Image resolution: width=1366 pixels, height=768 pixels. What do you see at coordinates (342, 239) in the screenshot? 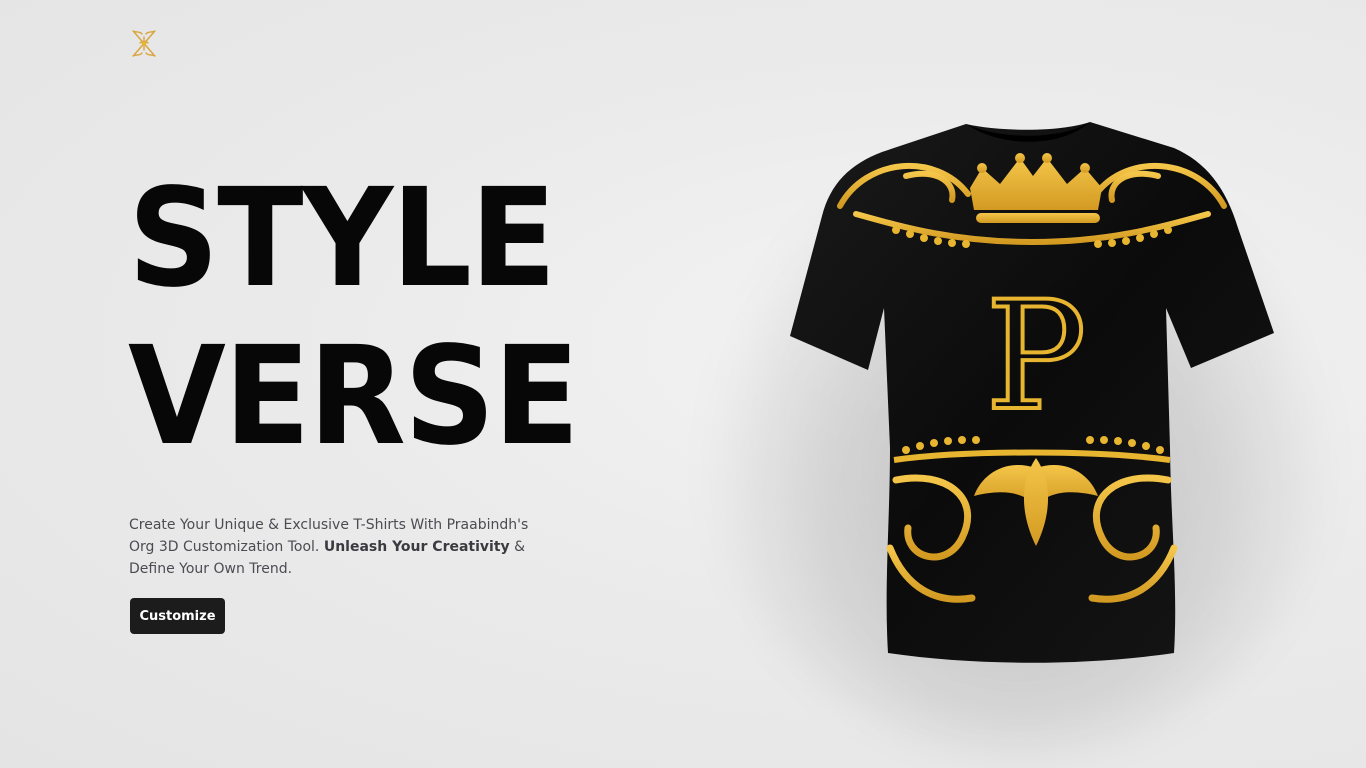
I see `hero-title-line-1: STYLE` at bounding box center [342, 239].